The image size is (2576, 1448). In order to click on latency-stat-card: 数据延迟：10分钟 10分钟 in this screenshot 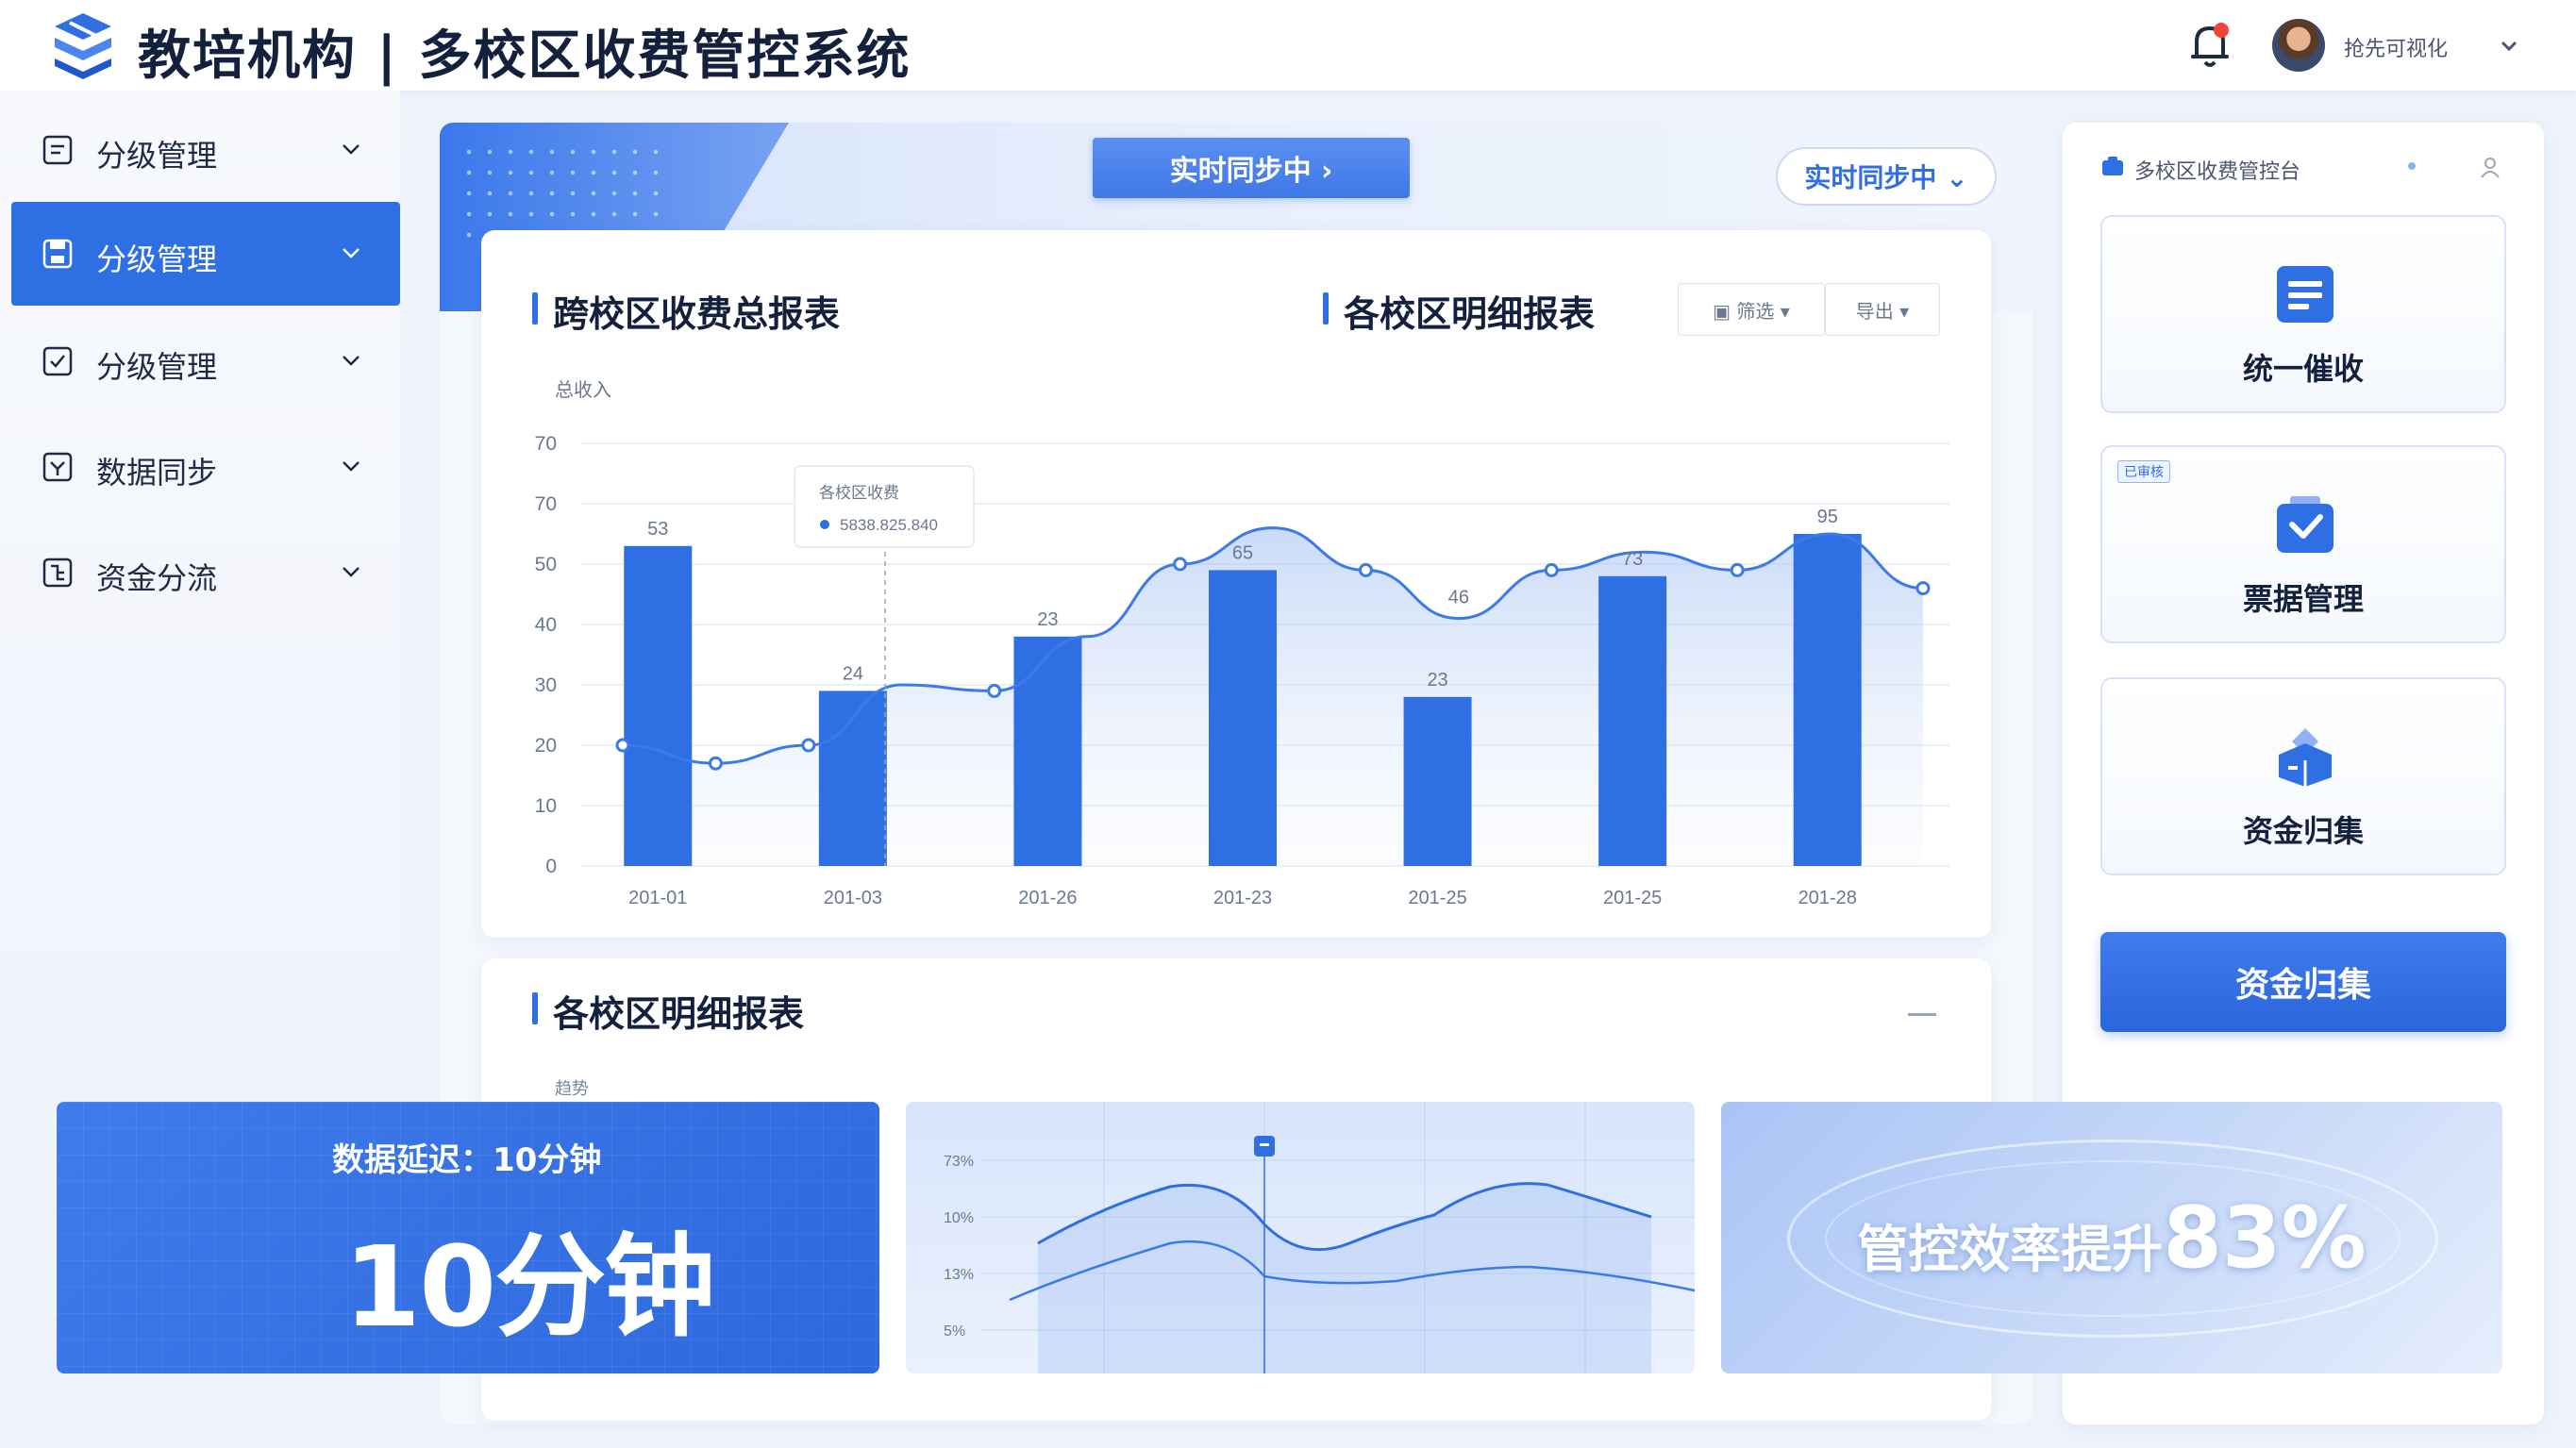, I will do `click(468, 1237)`.